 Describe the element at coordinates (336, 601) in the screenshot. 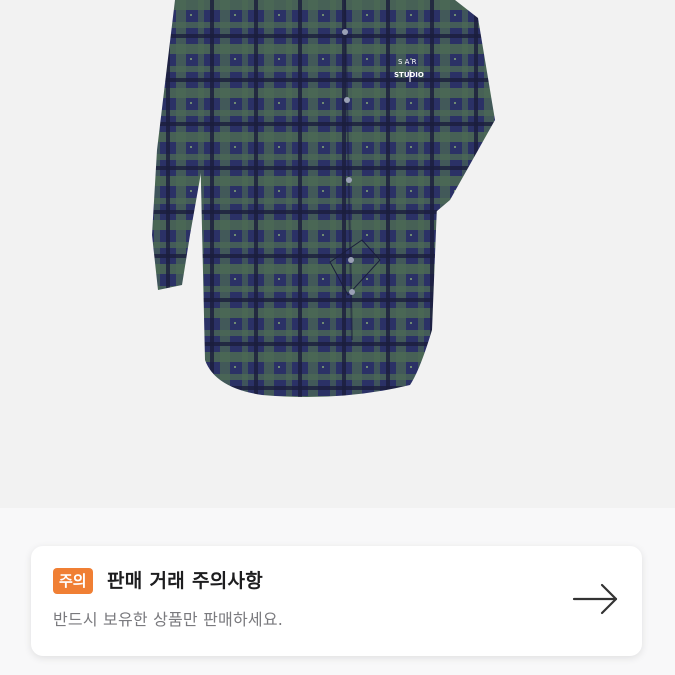

I see `notice-card: 주의 판매 거래 주의사항 반드시 보유한 상품만 판매하세요.` at that location.